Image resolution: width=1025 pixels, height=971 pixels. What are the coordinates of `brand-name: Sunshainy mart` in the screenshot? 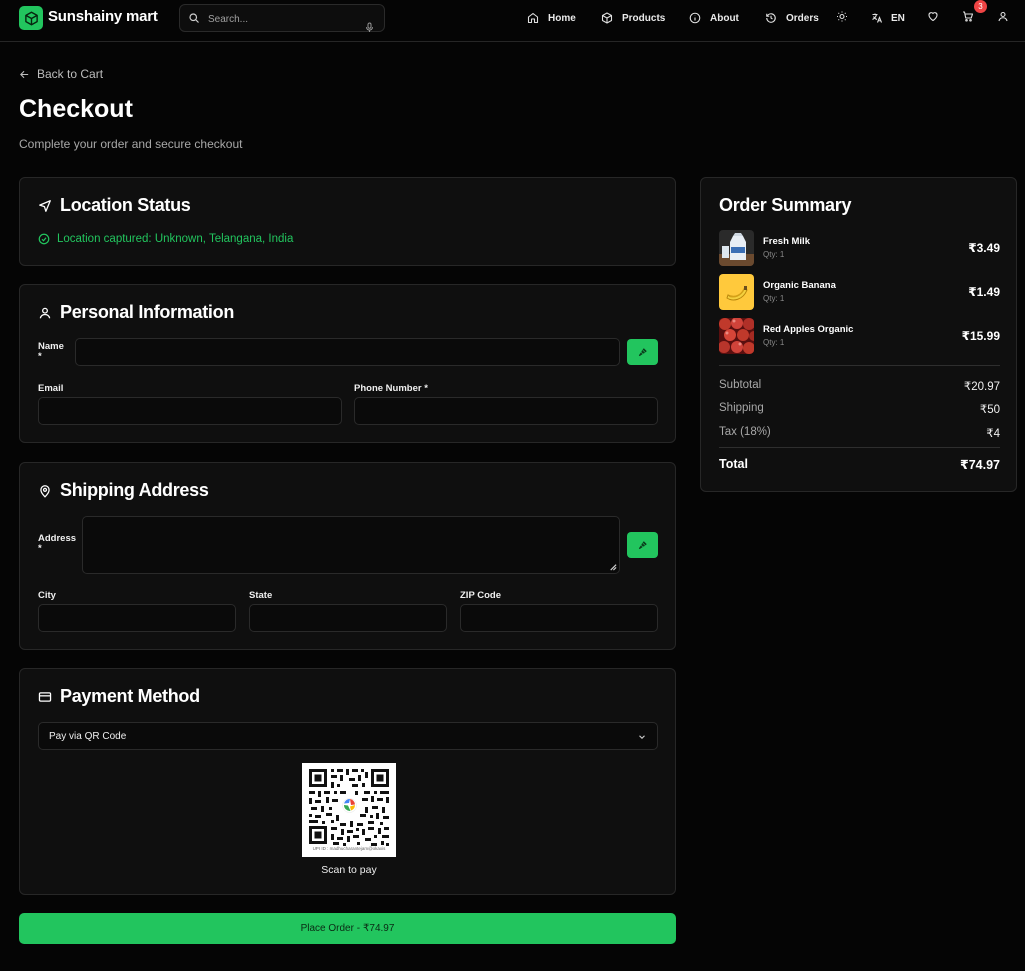 It's located at (103, 16).